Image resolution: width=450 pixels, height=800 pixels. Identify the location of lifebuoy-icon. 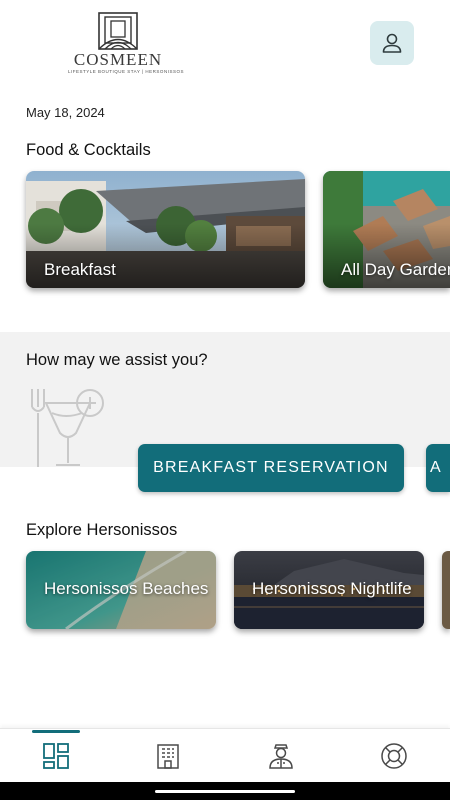
(394, 756).